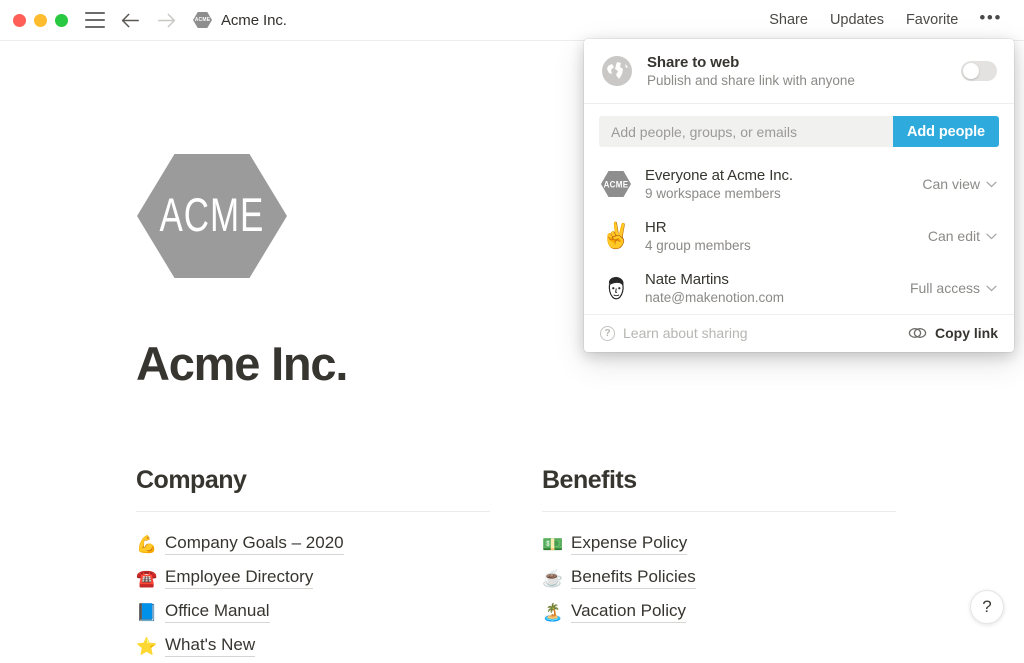  I want to click on back-button, so click(130, 20).